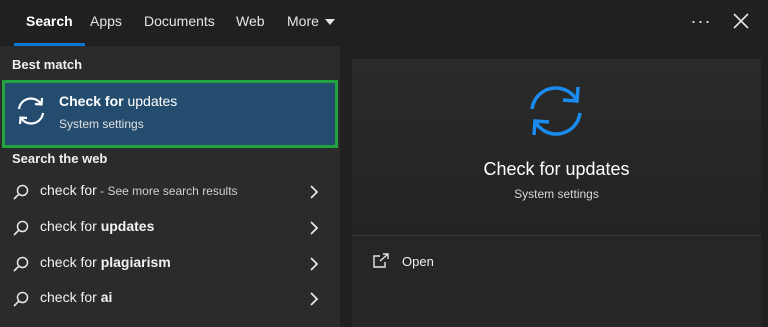  Describe the element at coordinates (556, 235) in the screenshot. I see `divider` at that location.